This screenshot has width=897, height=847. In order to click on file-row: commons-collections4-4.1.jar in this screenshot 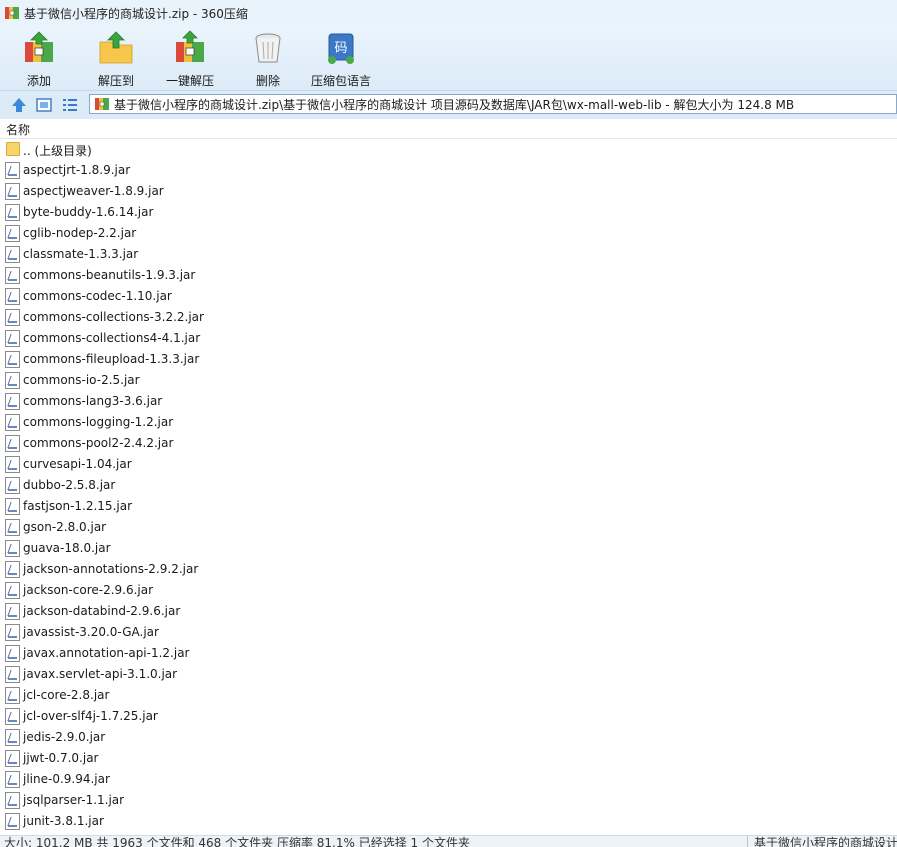, I will do `click(448, 338)`.